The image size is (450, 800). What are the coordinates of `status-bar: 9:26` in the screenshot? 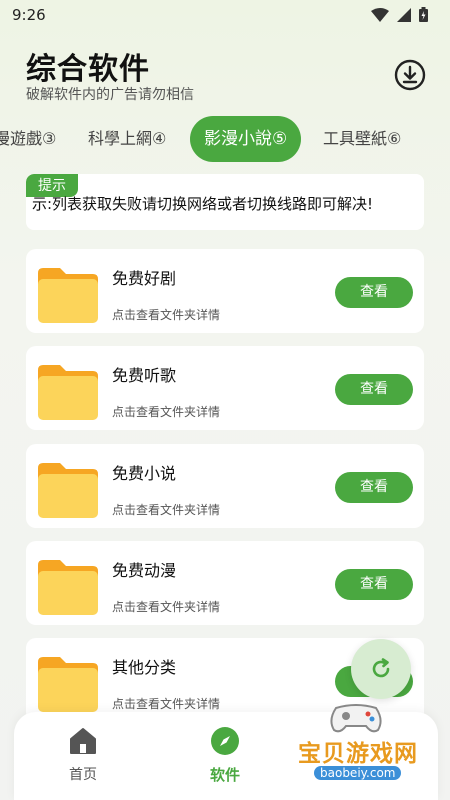 It's located at (225, 16).